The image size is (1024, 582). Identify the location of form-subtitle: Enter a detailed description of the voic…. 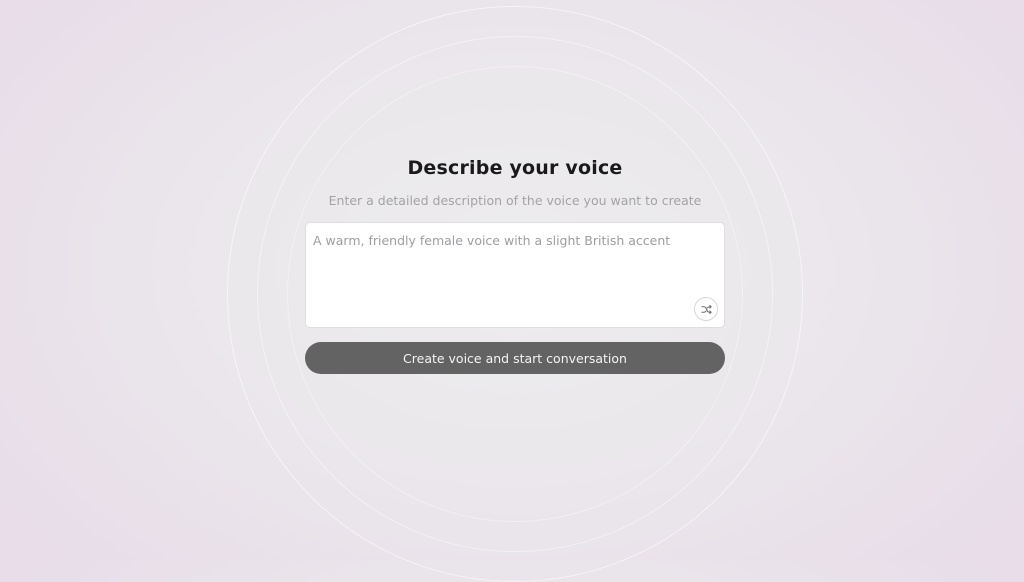
(515, 200).